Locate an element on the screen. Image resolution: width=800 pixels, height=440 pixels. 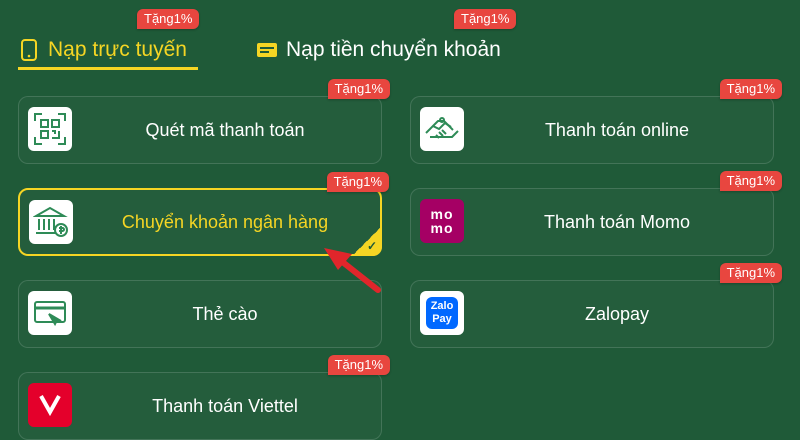
tab-online-deposit: Nạp trực tuyến is located at coordinates (108, 50).